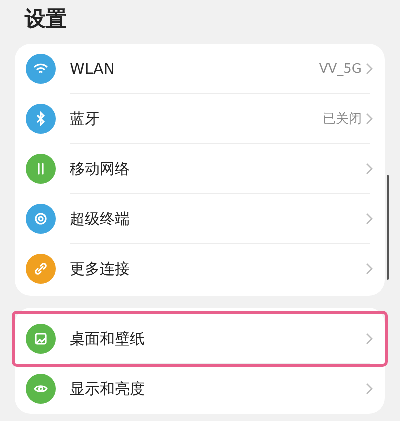  What do you see at coordinates (100, 169) in the screenshot?
I see `item-label: 移动网络` at bounding box center [100, 169].